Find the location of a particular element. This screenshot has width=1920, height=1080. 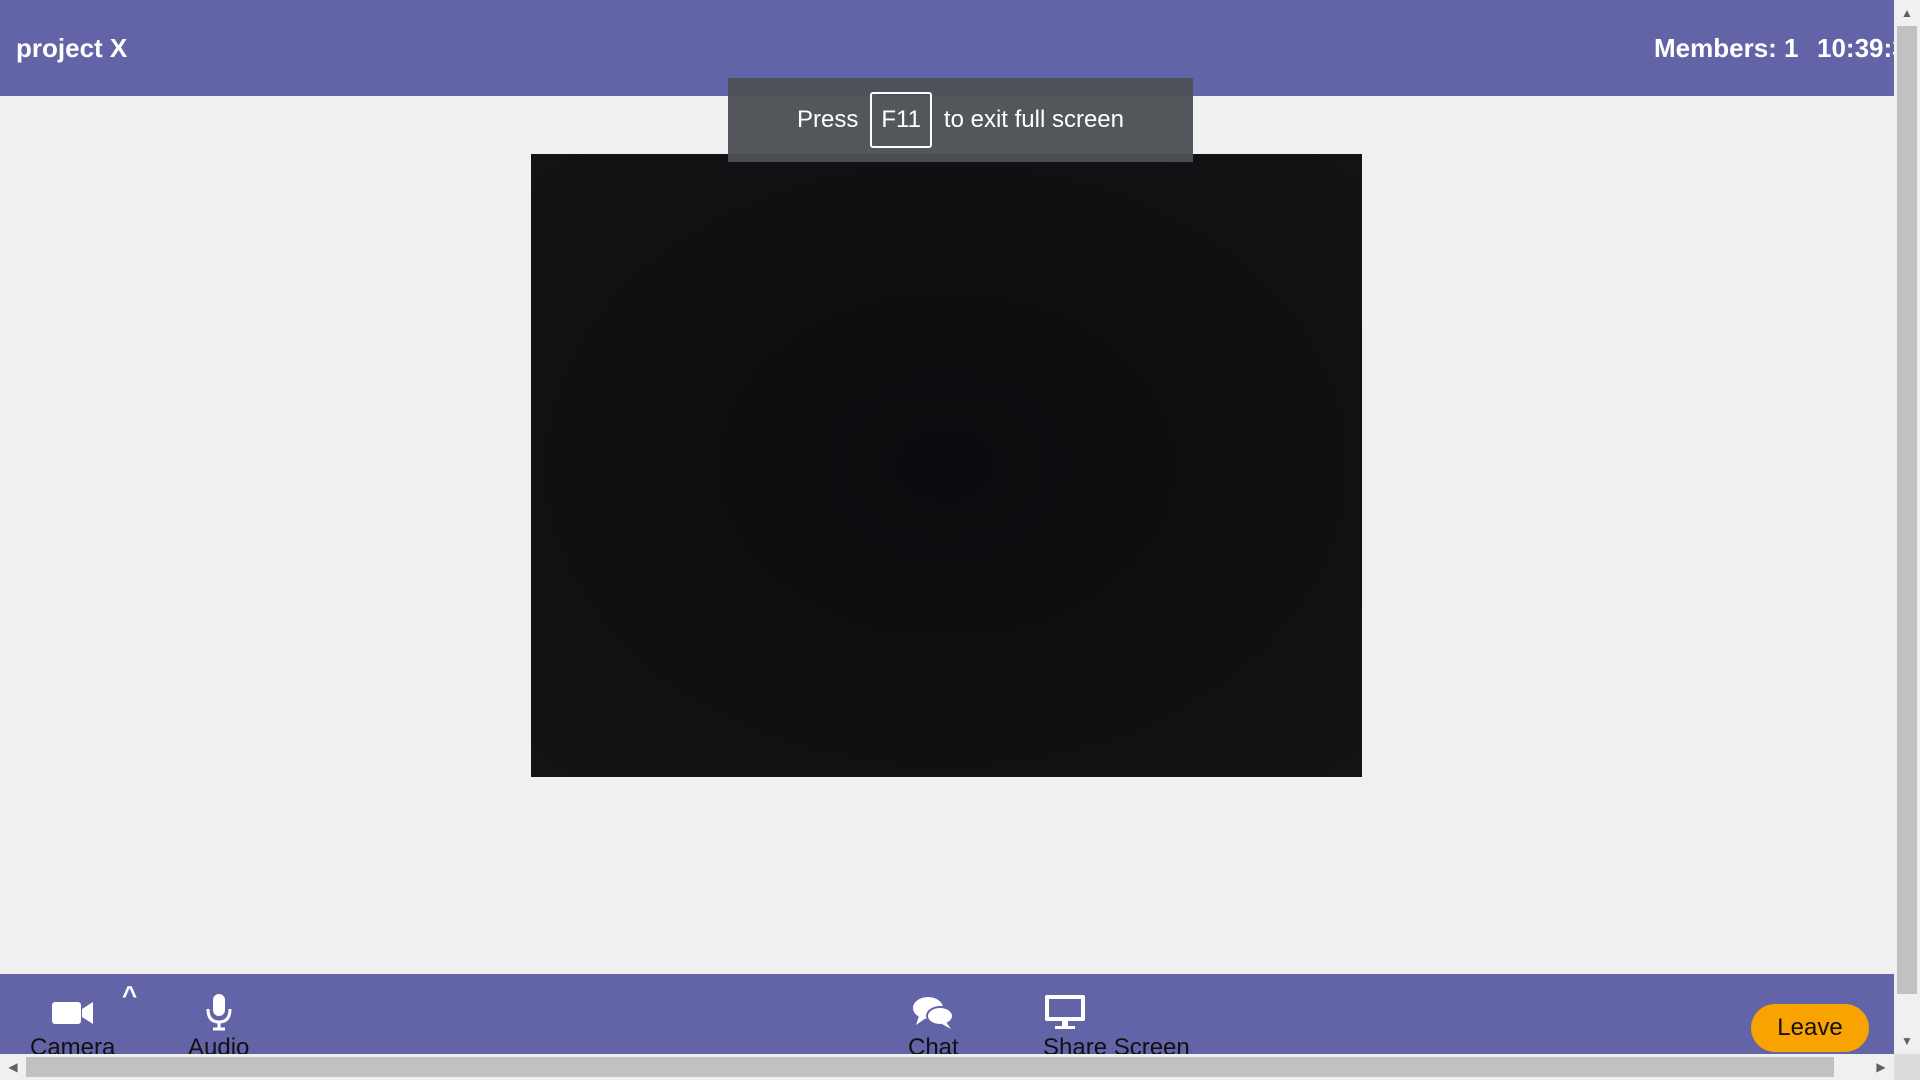

audio-label: Audio is located at coordinates (219, 1044).